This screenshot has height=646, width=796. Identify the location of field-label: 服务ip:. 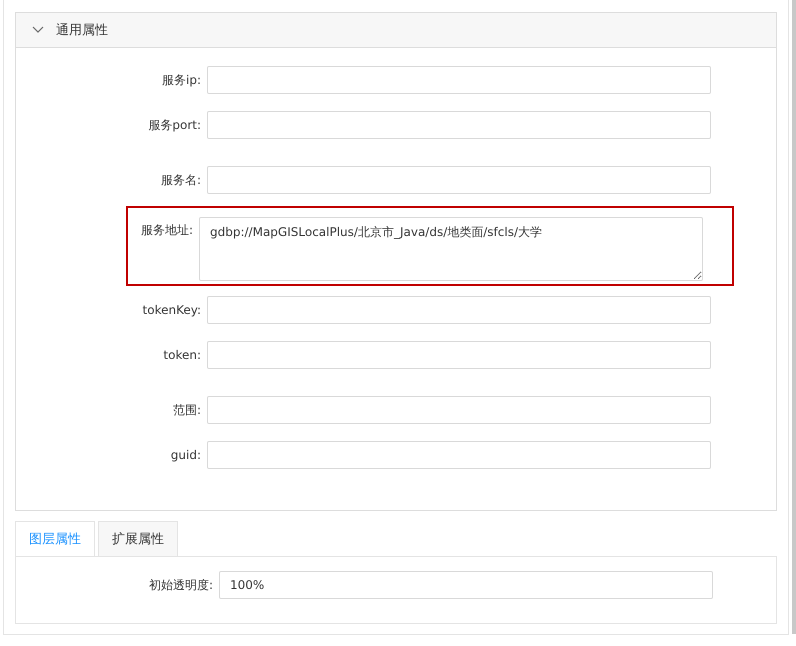
(181, 80).